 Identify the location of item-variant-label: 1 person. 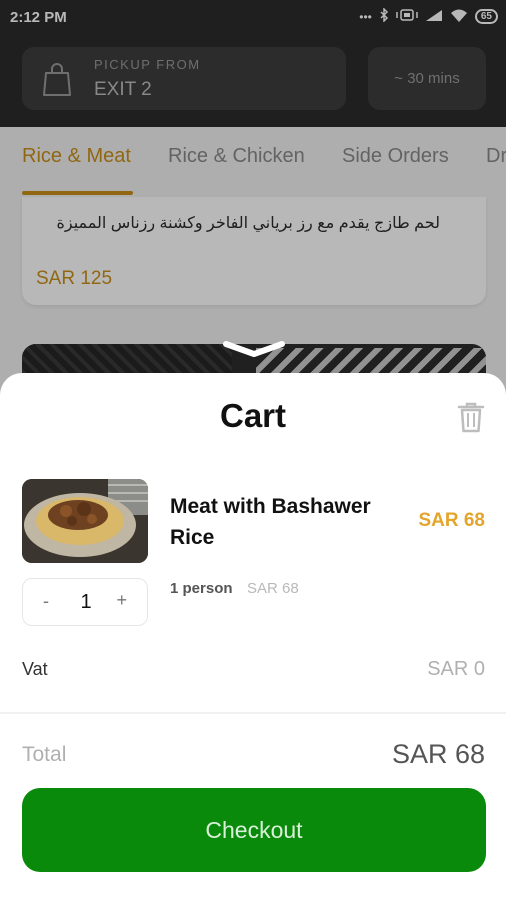
(201, 588).